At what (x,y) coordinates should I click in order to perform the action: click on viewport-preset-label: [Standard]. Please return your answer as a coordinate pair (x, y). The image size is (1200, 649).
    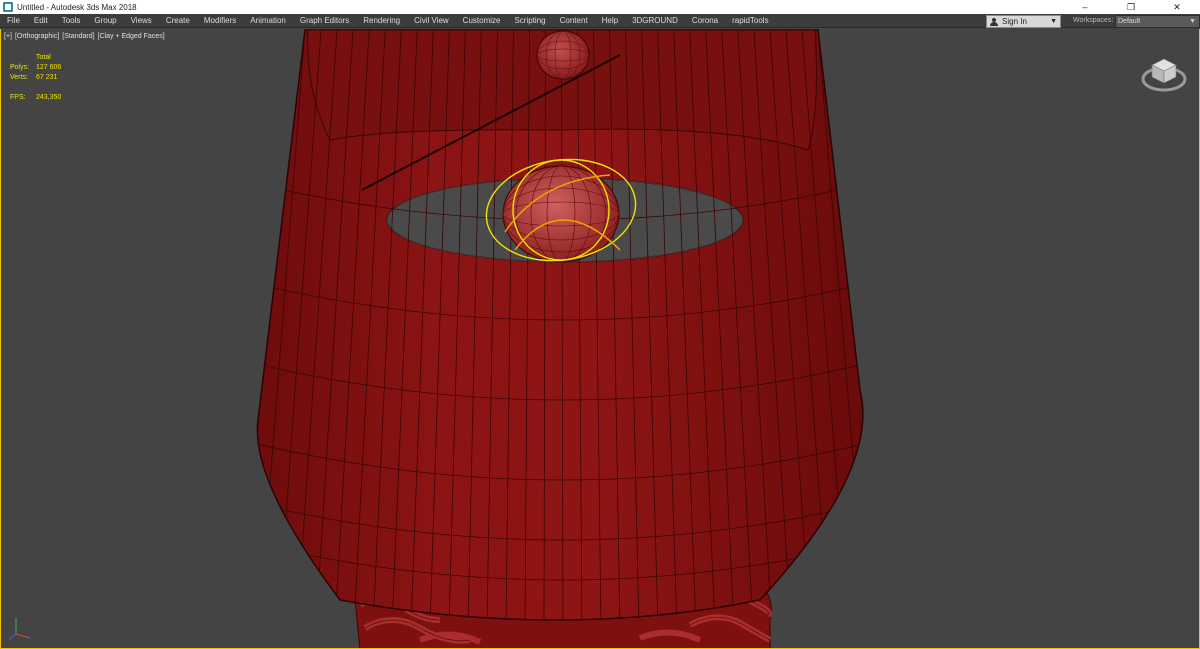
    Looking at the image, I should click on (78, 36).